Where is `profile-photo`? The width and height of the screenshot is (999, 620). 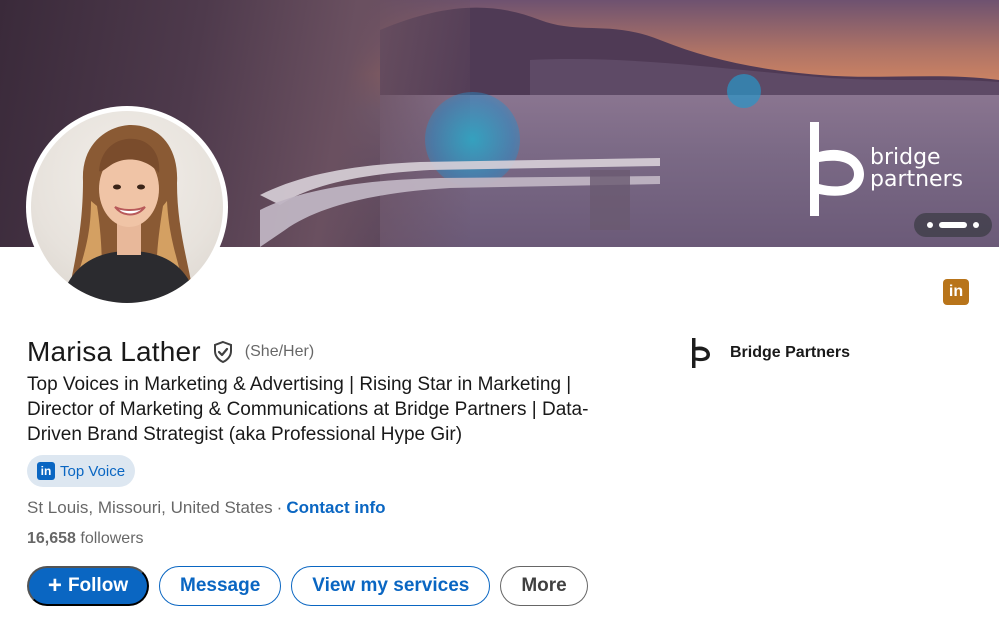 profile-photo is located at coordinates (127, 207).